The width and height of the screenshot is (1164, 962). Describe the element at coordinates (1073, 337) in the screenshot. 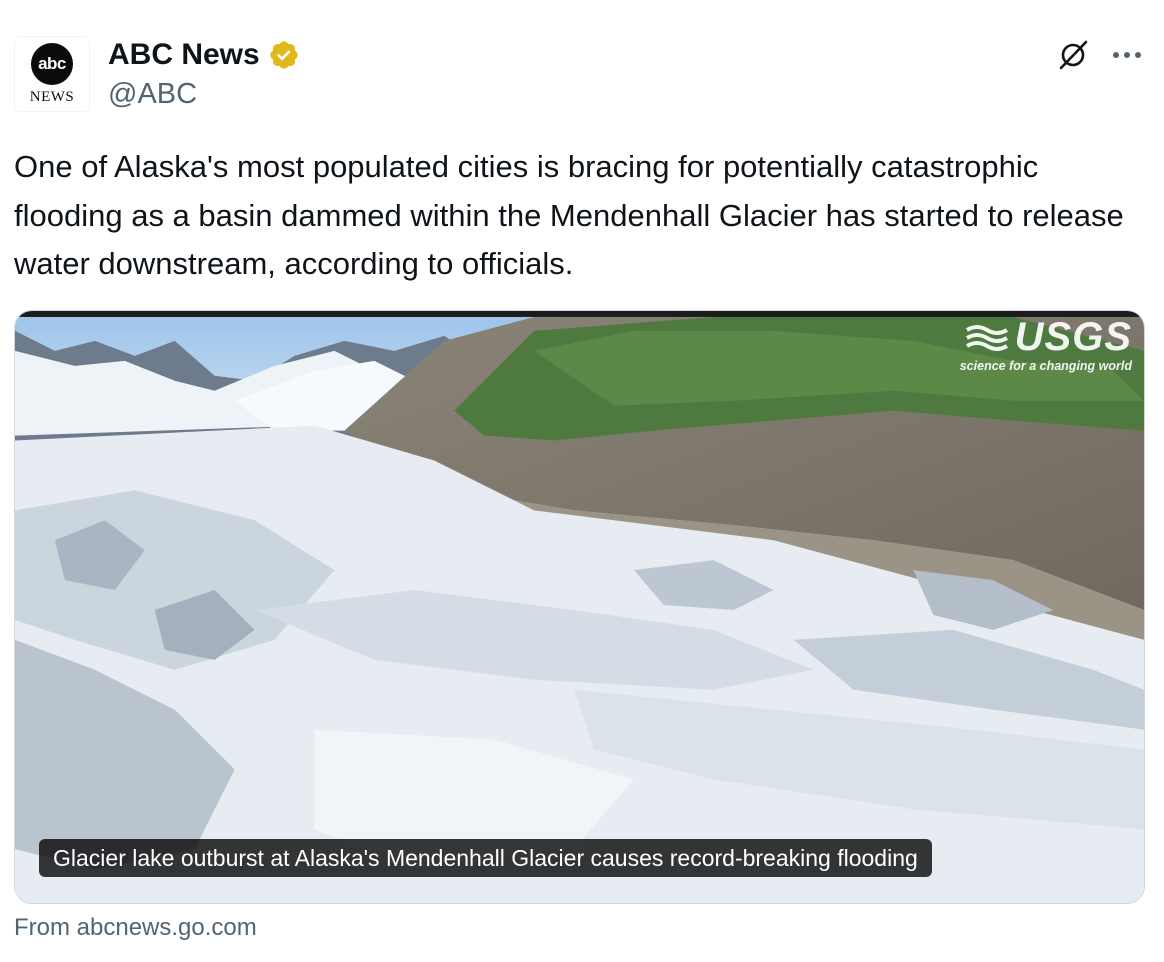

I see `usgs-title: USGS` at that location.